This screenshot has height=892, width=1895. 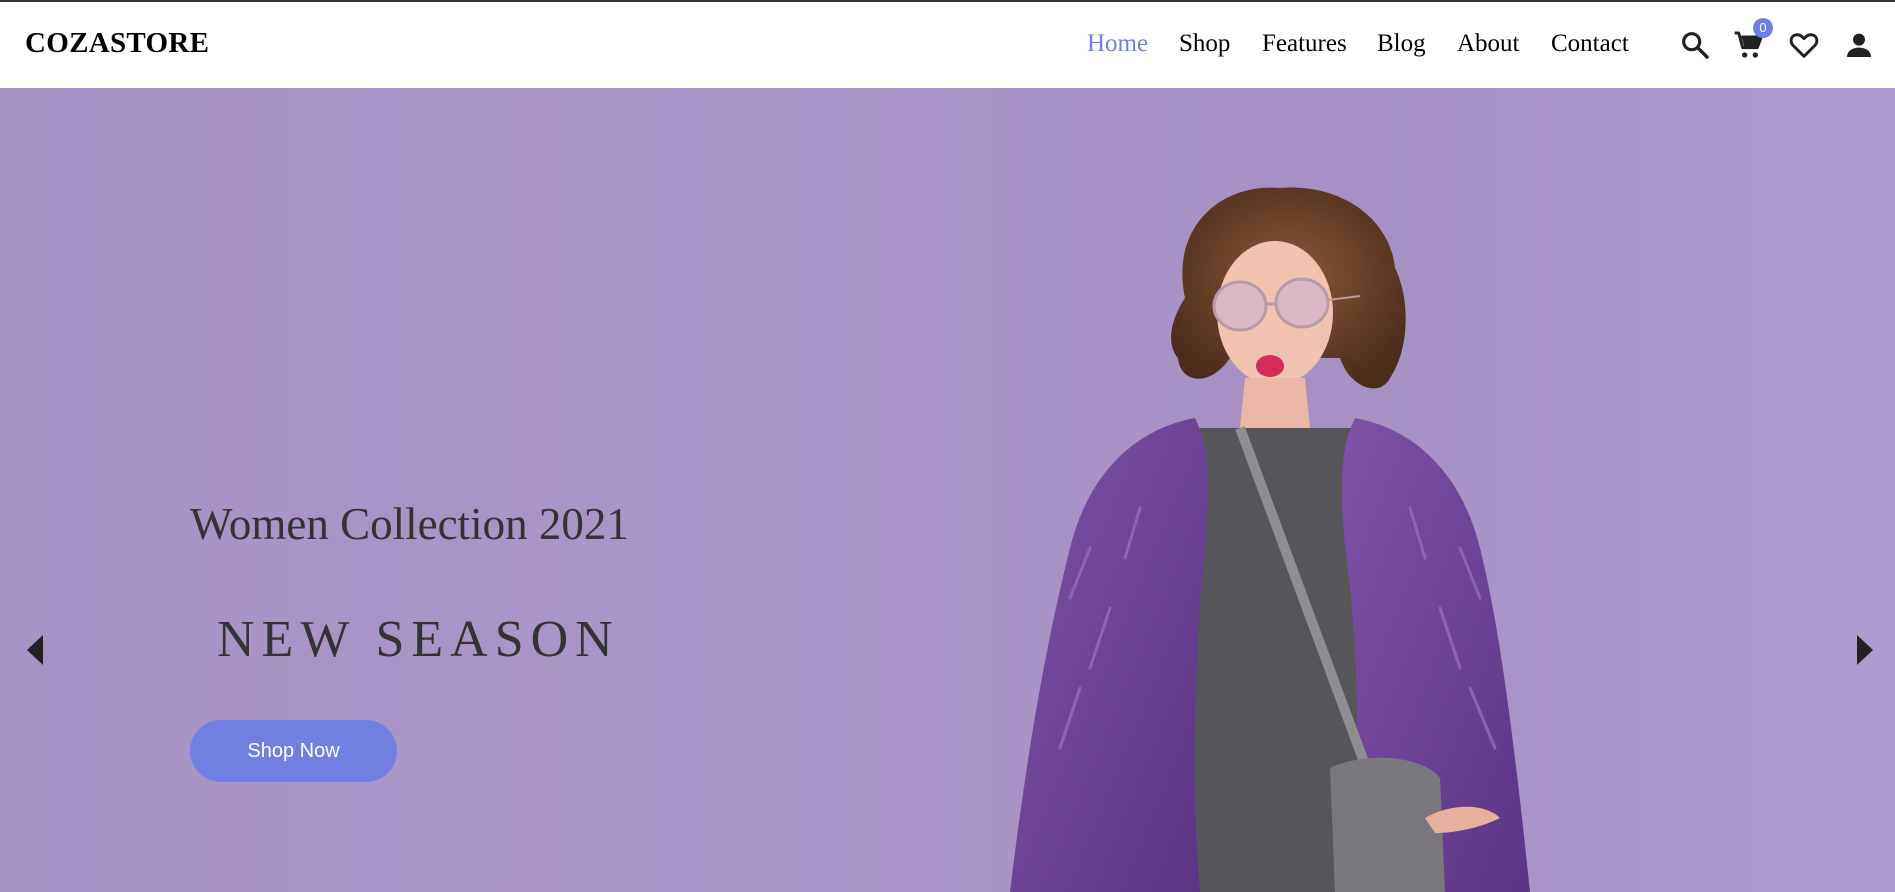 What do you see at coordinates (1859, 45) in the screenshot?
I see `user-icon` at bounding box center [1859, 45].